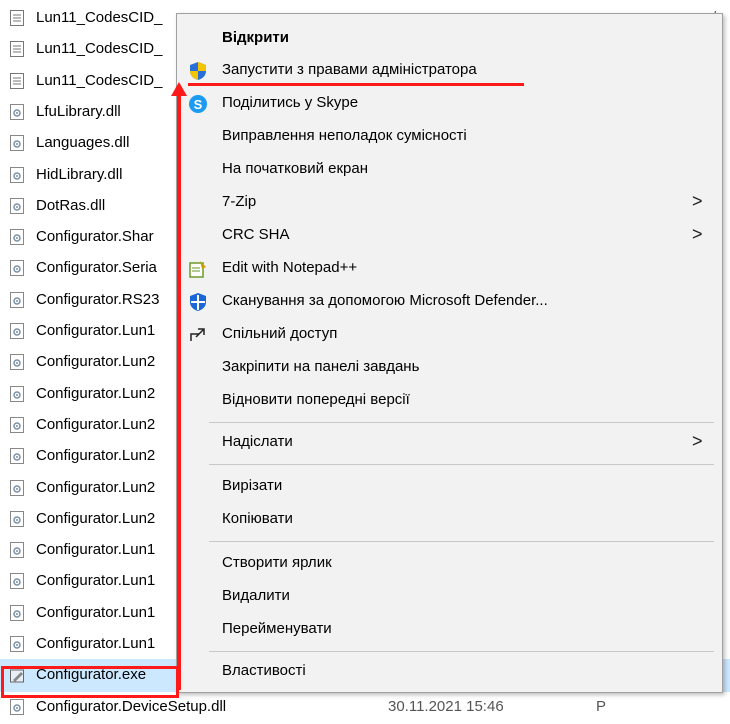 The image size is (730, 724). I want to click on menu-item-notepad: Edit with Notepad++, so click(449, 269).